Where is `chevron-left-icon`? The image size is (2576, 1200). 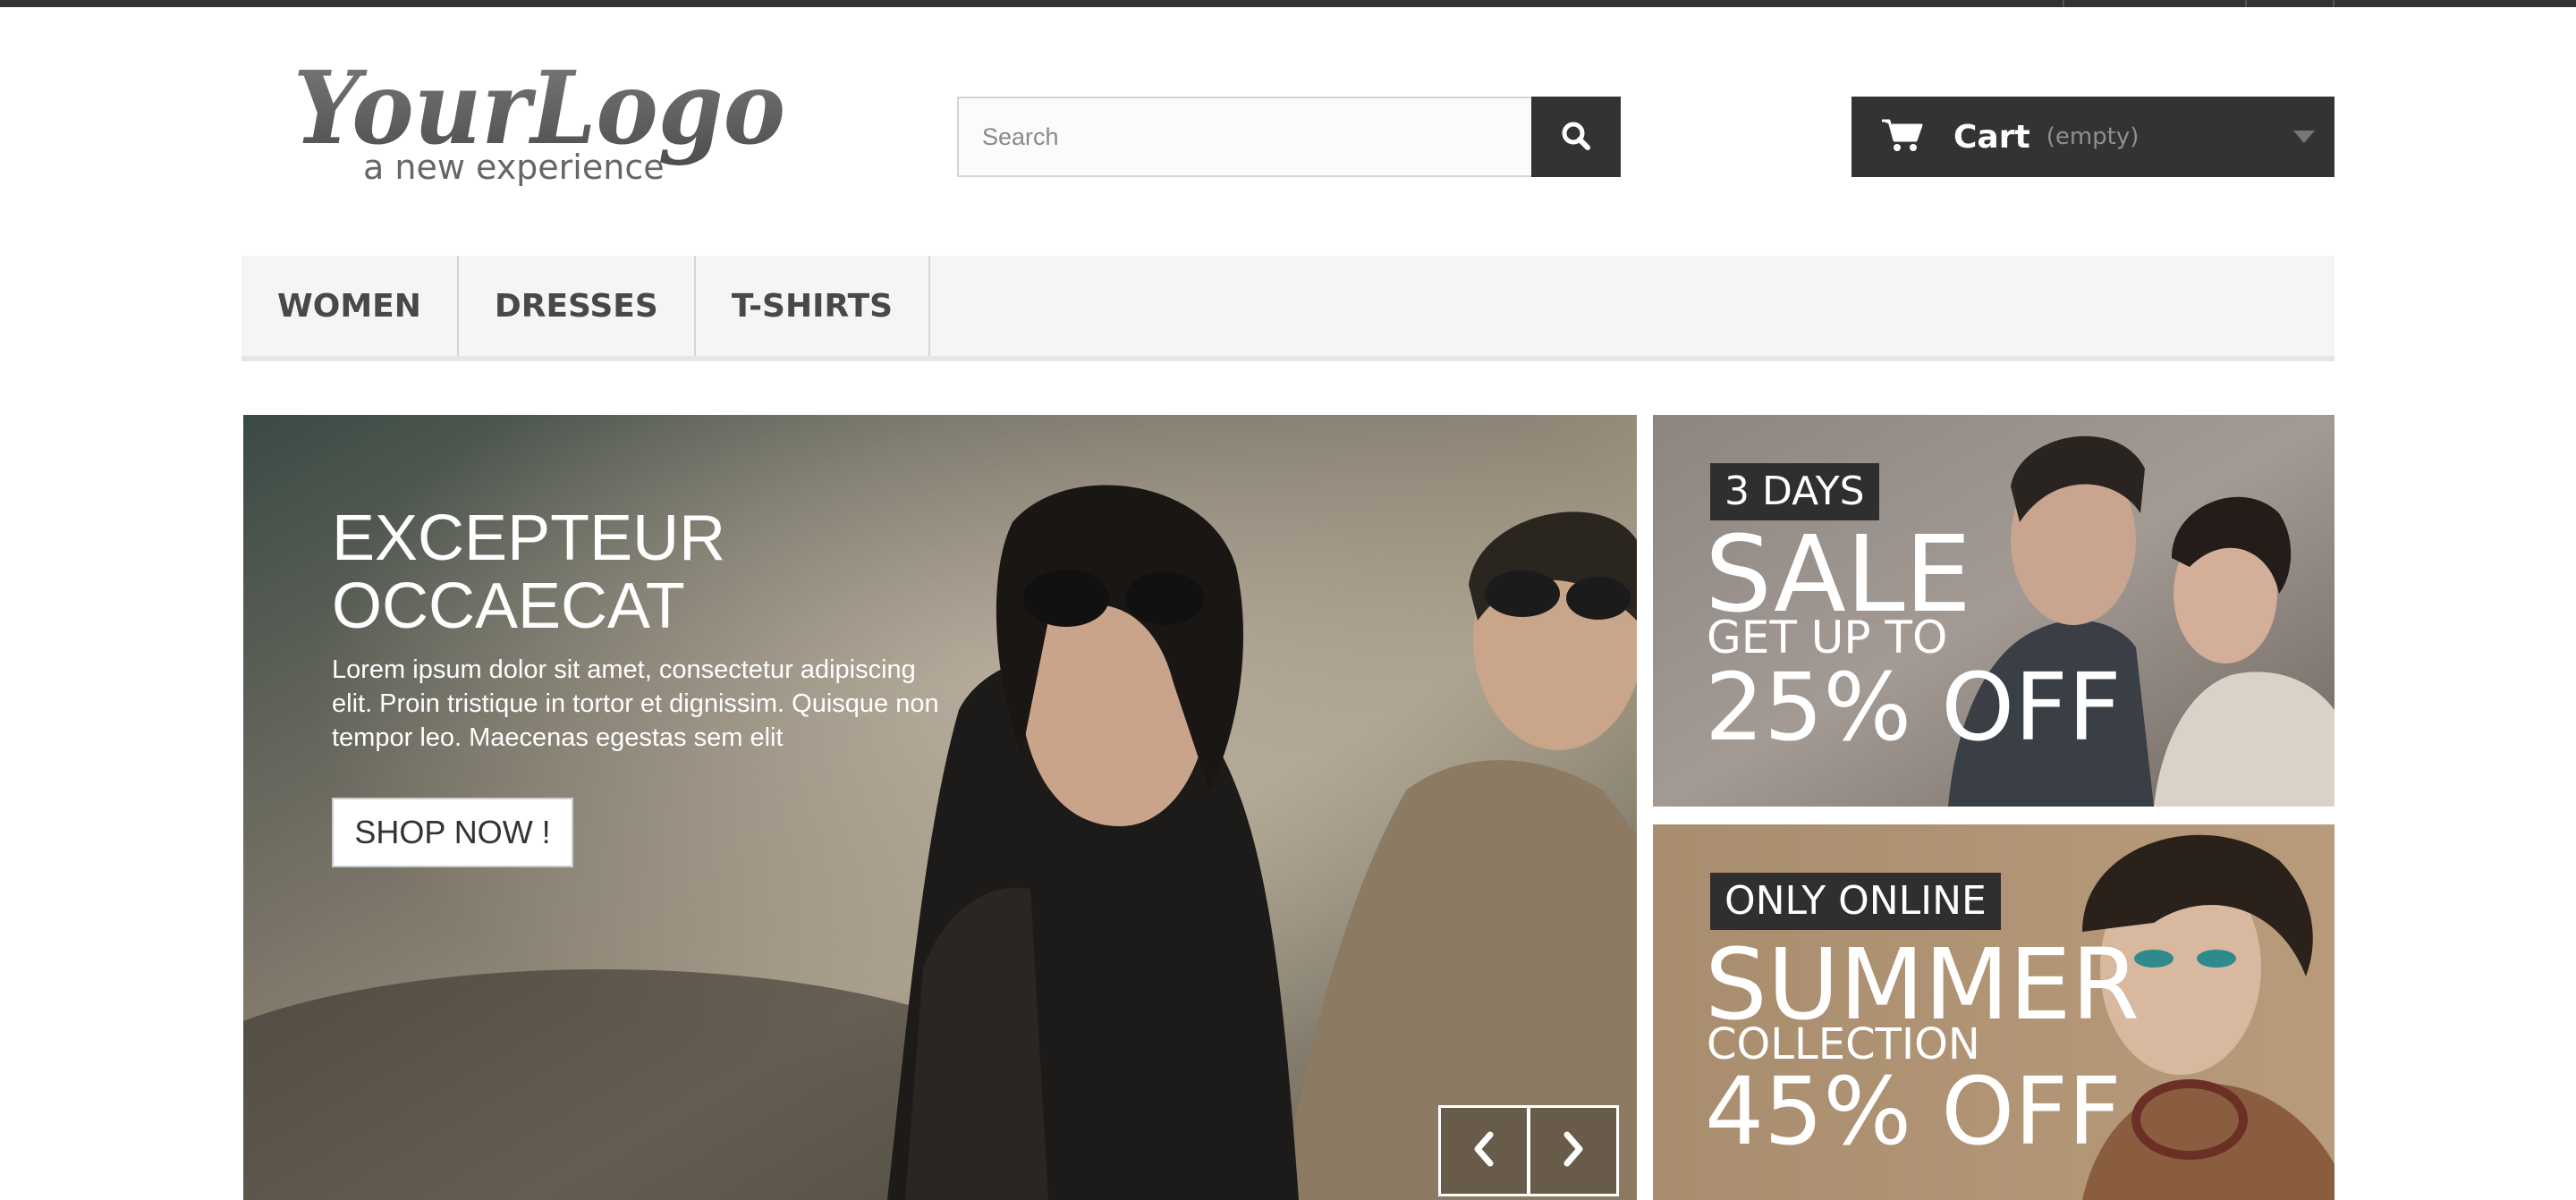 chevron-left-icon is located at coordinates (1483, 1151).